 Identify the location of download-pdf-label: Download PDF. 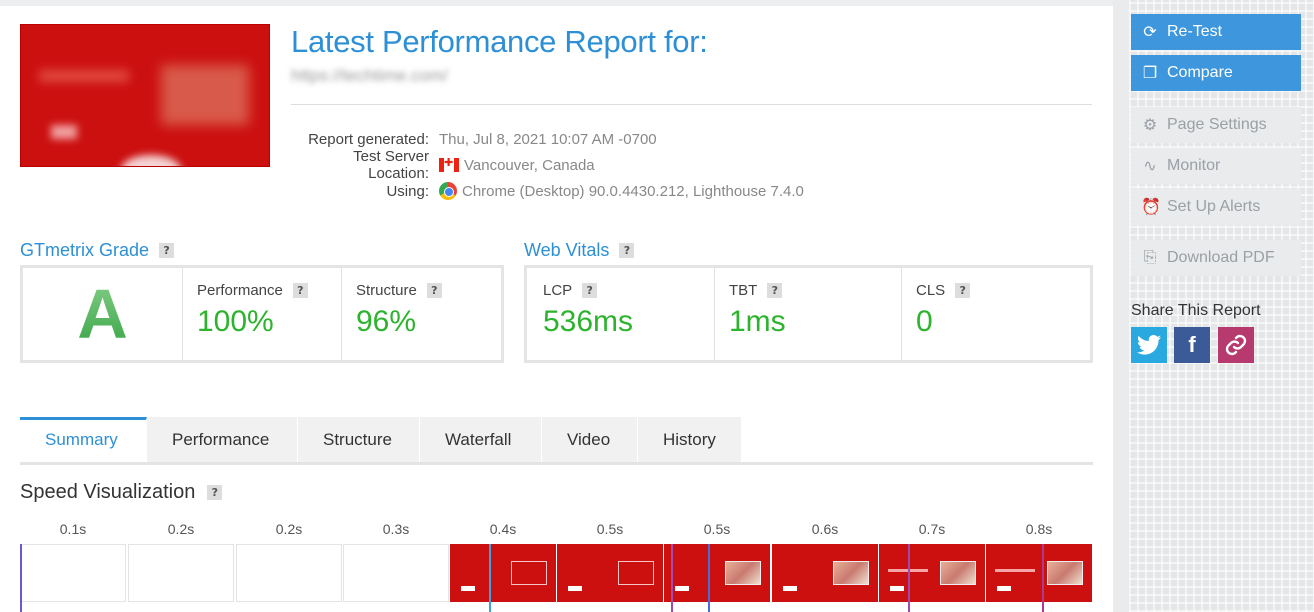
(1221, 257).